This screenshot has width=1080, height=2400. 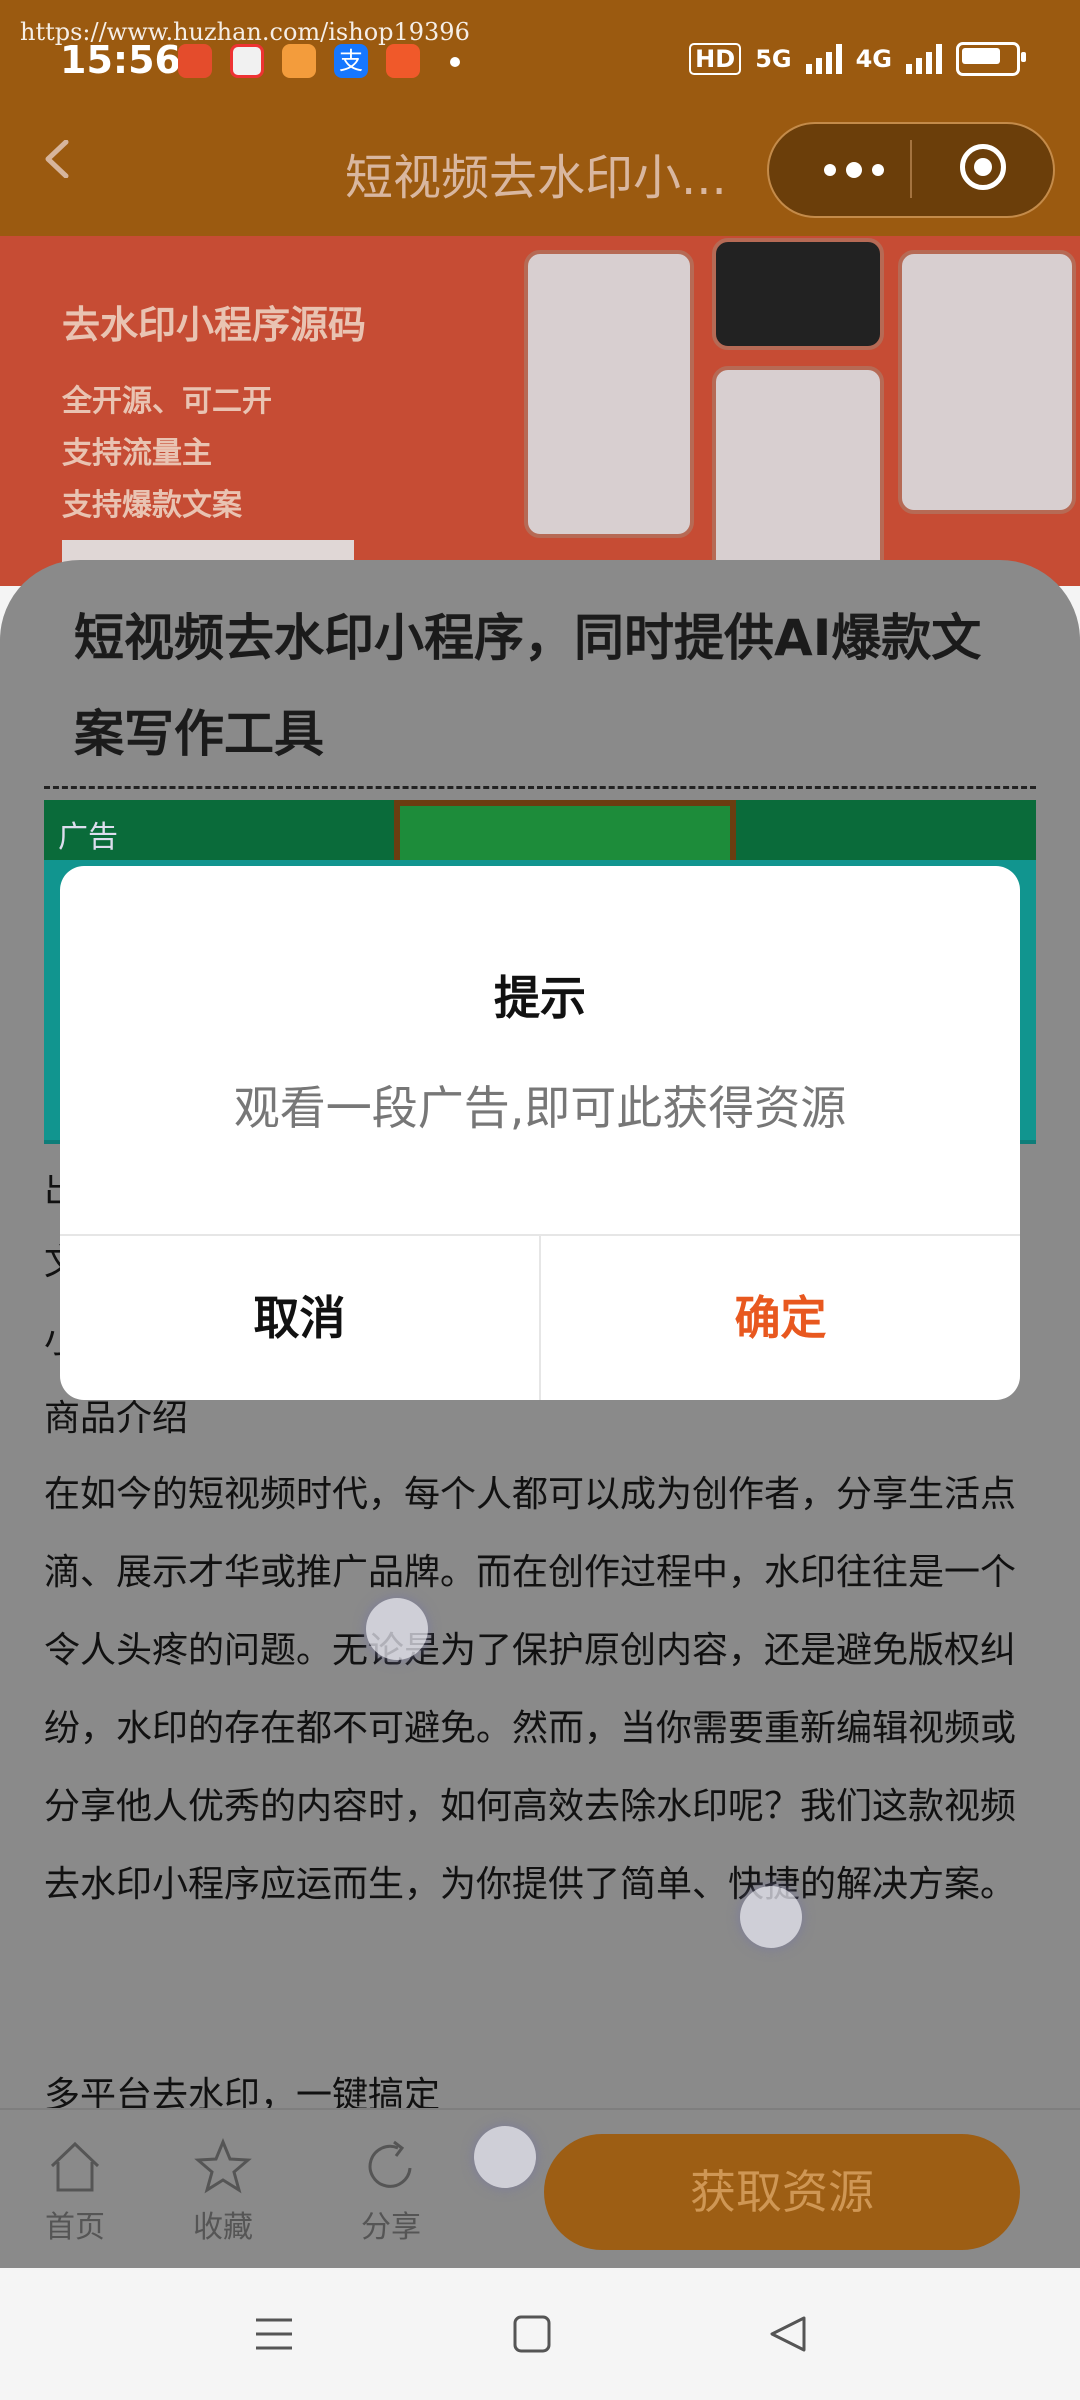 What do you see at coordinates (991, 59) in the screenshot?
I see `battery-icon` at bounding box center [991, 59].